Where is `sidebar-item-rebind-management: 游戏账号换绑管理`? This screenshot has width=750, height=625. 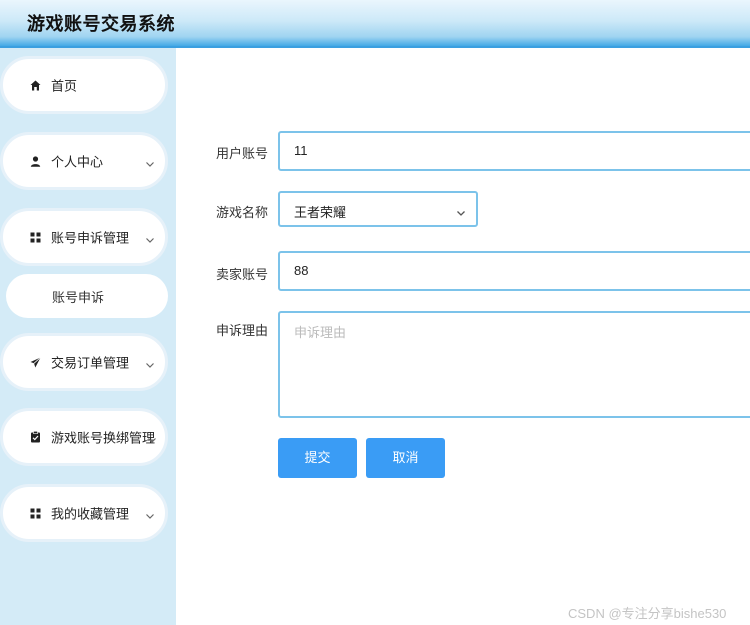 sidebar-item-rebind-management: 游戏账号换绑管理 is located at coordinates (84, 437).